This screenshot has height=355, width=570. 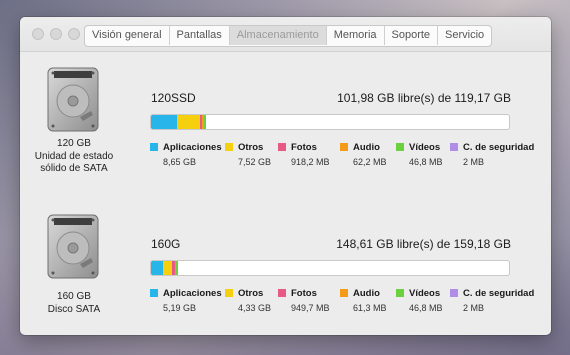 I want to click on legend-size: 61,3 MB, so click(x=370, y=308).